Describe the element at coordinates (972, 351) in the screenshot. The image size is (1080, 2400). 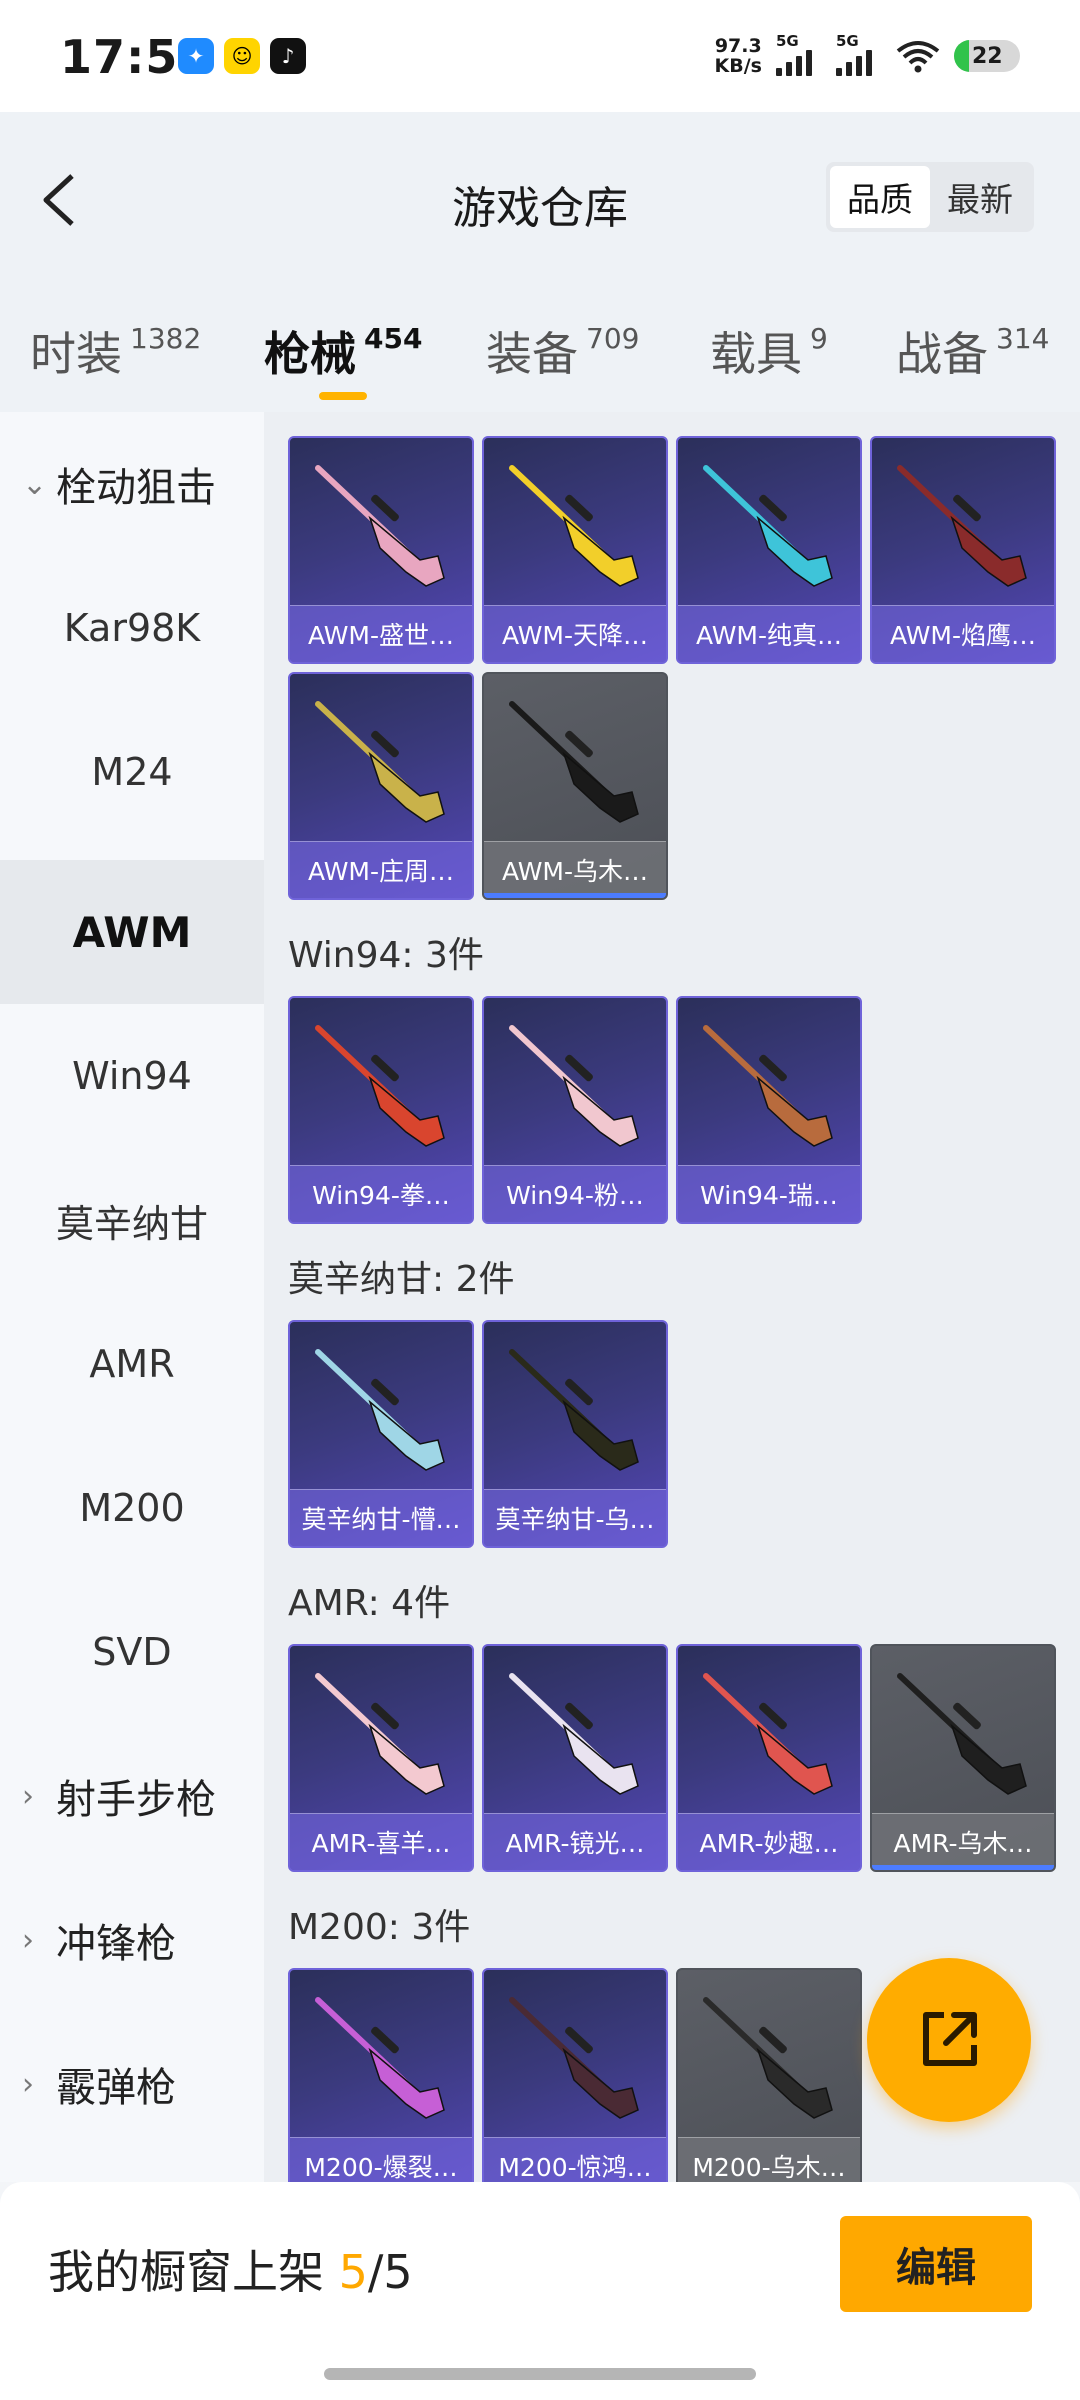
I see `tab-gear: 战备 314` at that location.